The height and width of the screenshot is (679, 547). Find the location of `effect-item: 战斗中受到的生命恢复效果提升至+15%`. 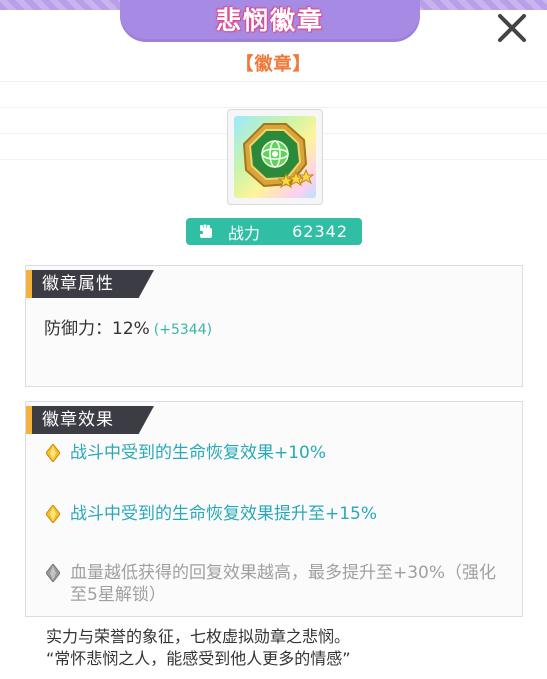

effect-item: 战斗中受到的生命恢复效果提升至+15% is located at coordinates (278, 514).